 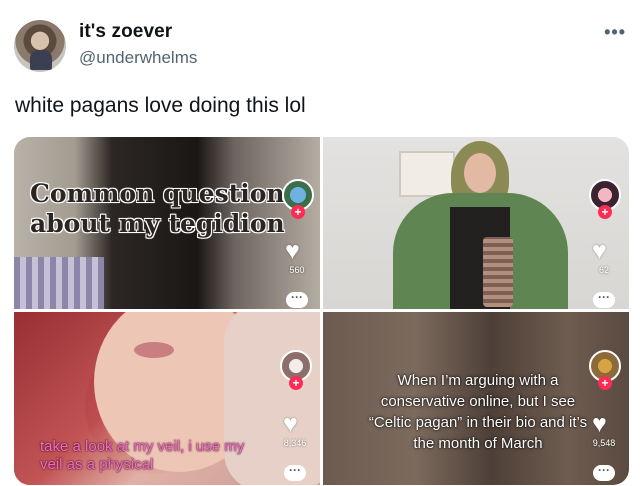 I want to click on video-caption: Common questions about my tegidion, so click(x=165, y=209).